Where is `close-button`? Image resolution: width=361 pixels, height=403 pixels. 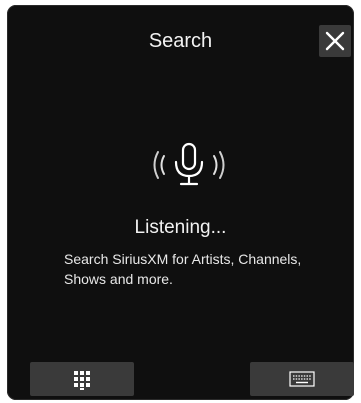
close-button is located at coordinates (335, 41).